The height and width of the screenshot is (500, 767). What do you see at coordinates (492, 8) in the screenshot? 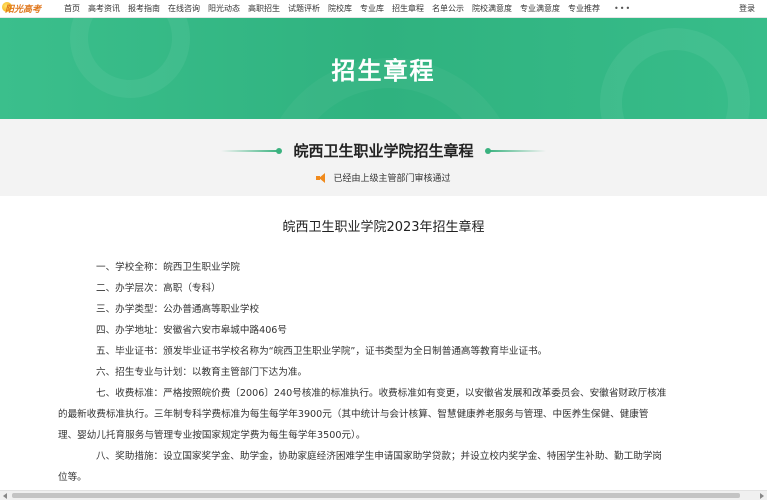
I see `nav-item-college-satisfaction: 院校满意度` at bounding box center [492, 8].